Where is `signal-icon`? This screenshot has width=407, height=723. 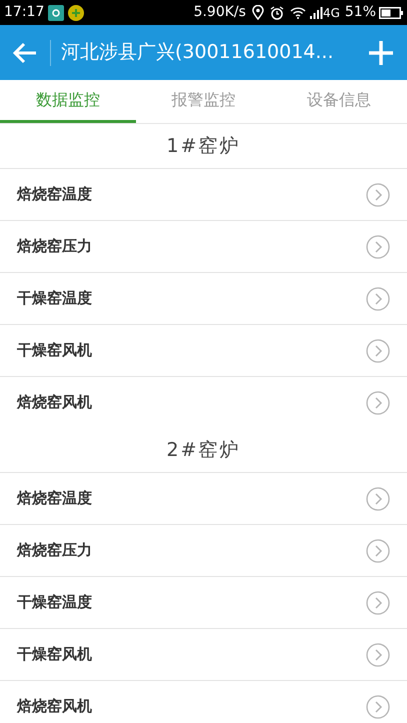 signal-icon is located at coordinates (316, 12).